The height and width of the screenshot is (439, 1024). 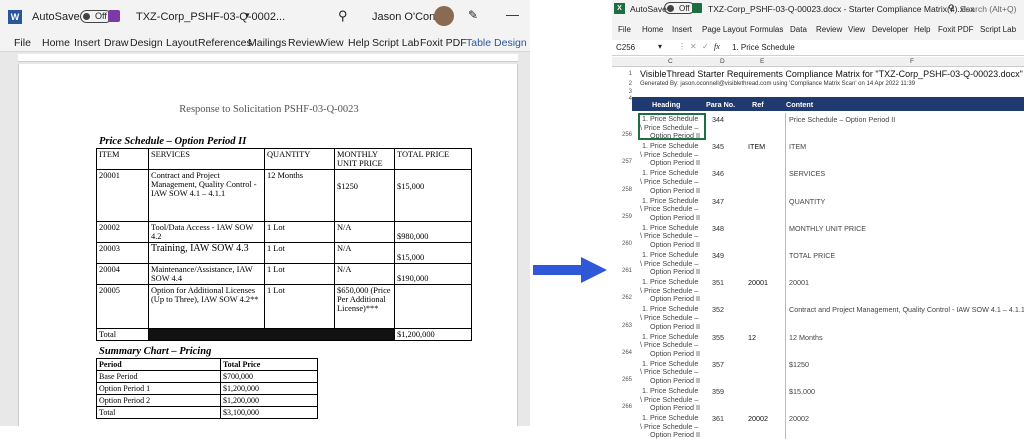 I want to click on para-no-cell: 346, so click(x=718, y=173).